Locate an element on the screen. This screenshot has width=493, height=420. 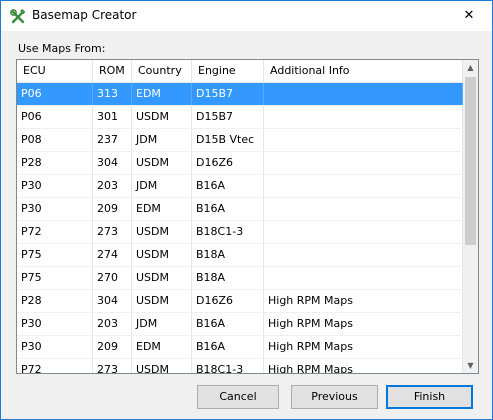
table-row: P30 203 JDM B16A High RPM Maps is located at coordinates (240, 324).